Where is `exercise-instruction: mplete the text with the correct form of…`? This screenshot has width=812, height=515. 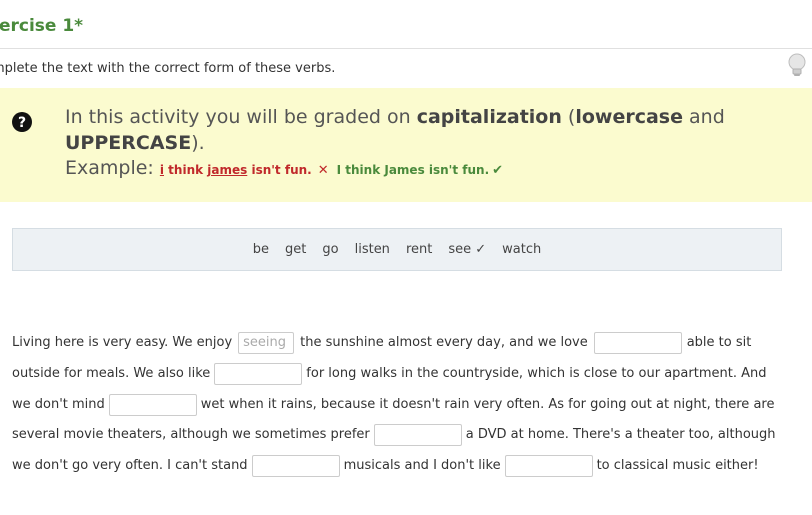 exercise-instruction: mplete the text with the correct form of… is located at coordinates (168, 68).